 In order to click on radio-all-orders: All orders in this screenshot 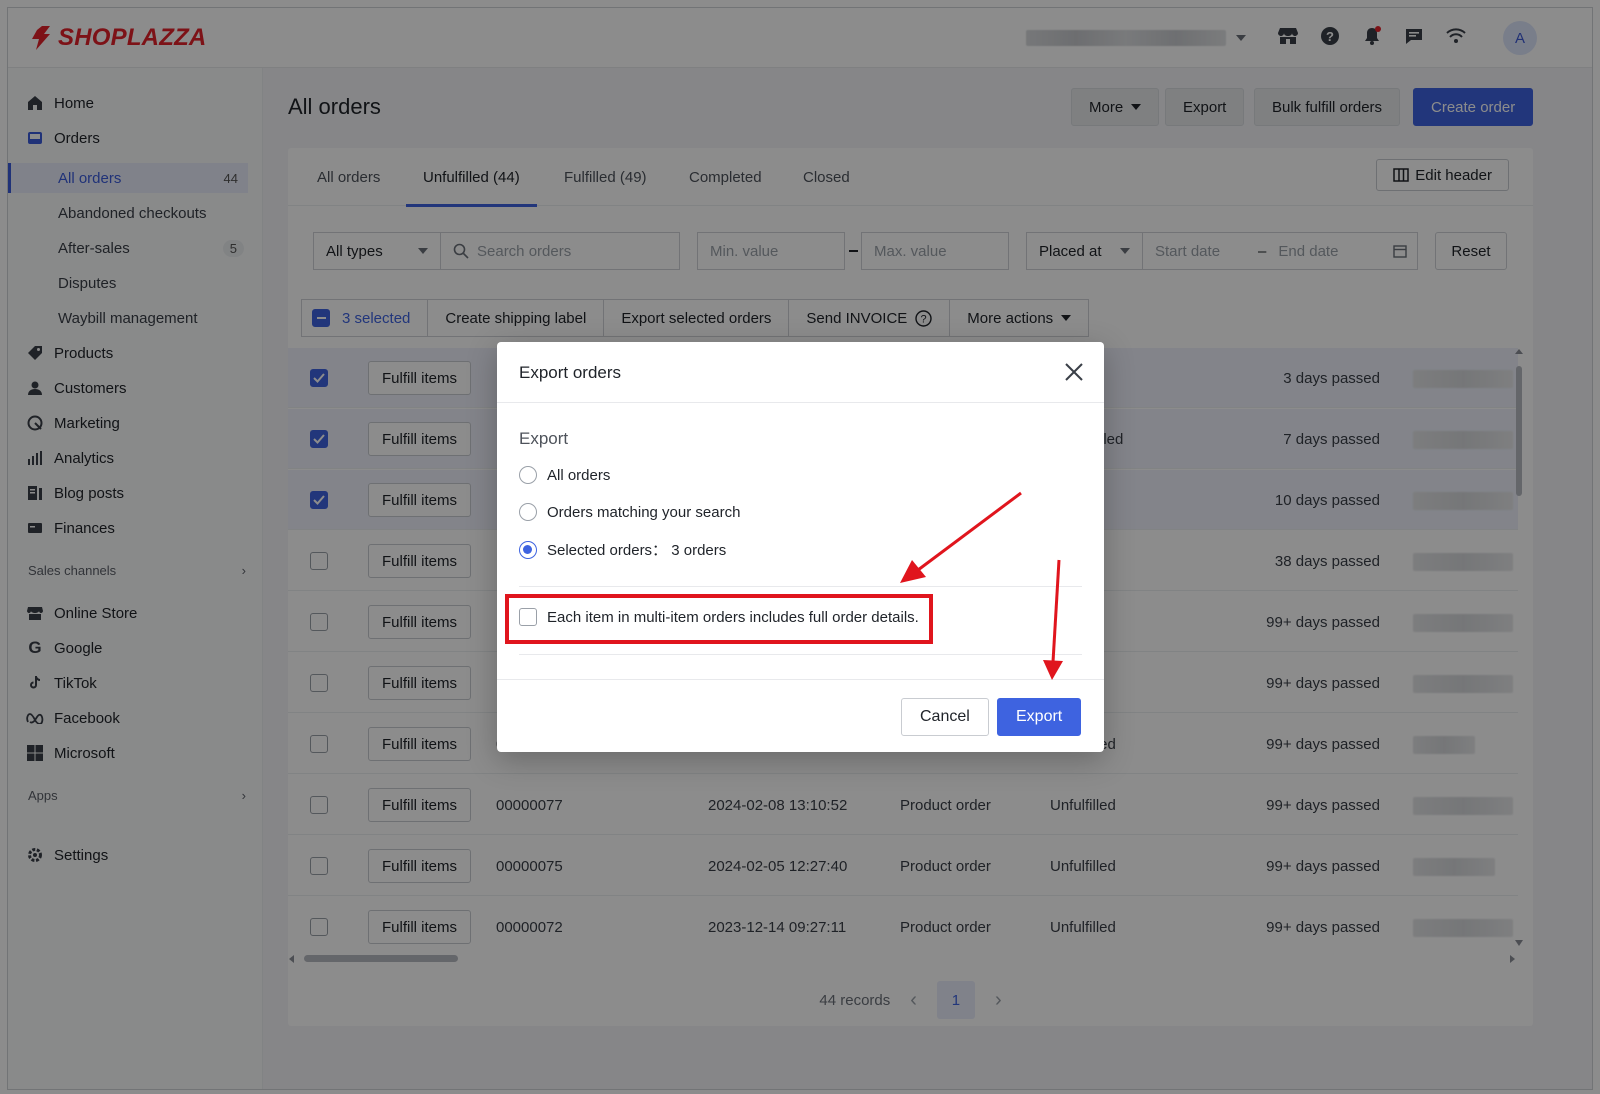, I will do `click(564, 475)`.